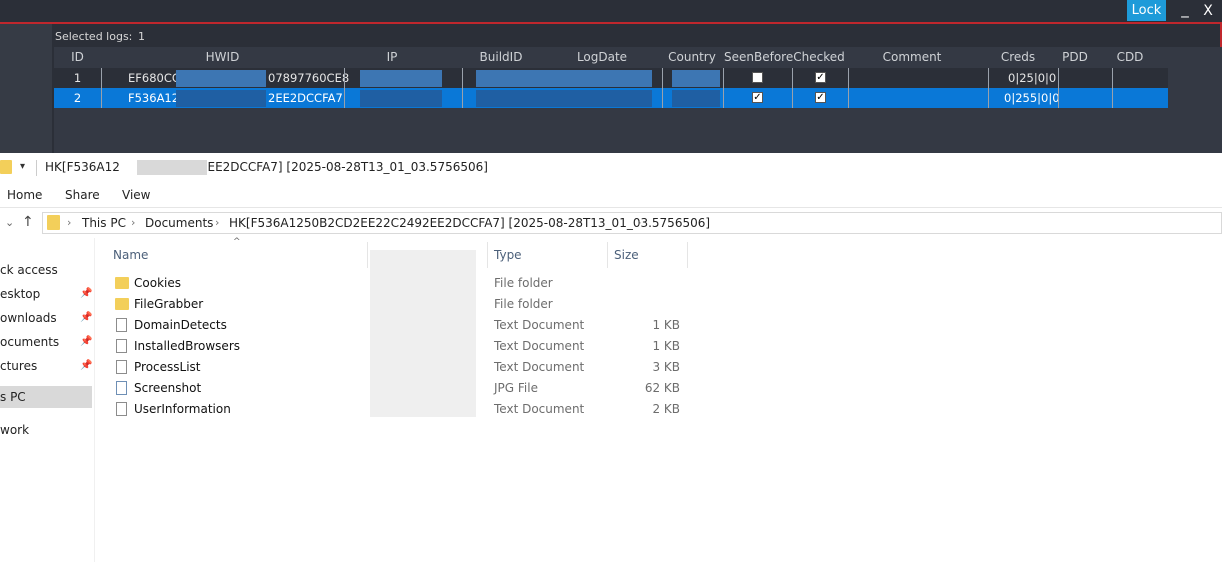 The height and width of the screenshot is (562, 1222). Describe the element at coordinates (46, 342) in the screenshot. I see `nav-documents: ocuments 📌` at that location.